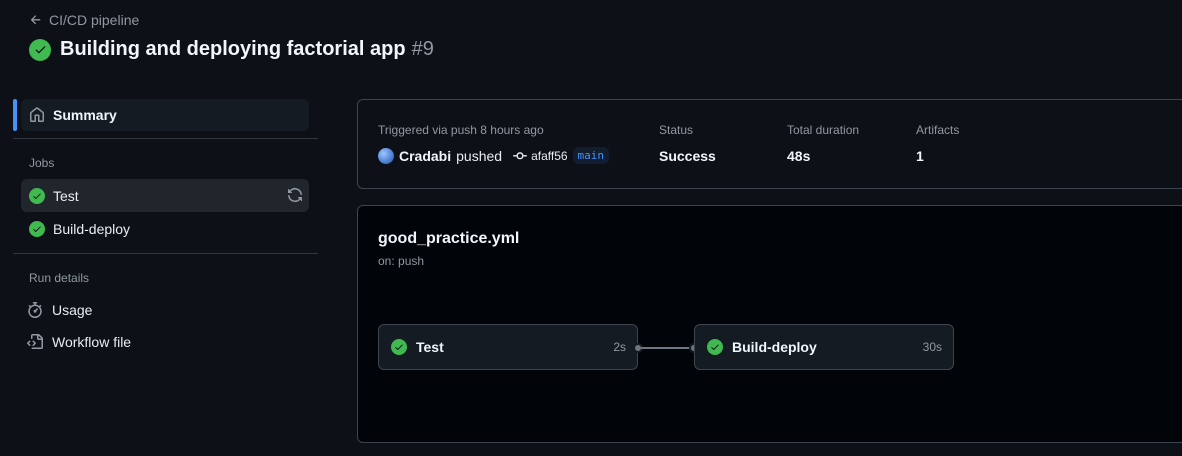 Image resolution: width=1182 pixels, height=456 pixels. Describe the element at coordinates (823, 130) in the screenshot. I see `duration-label: Total duration` at that location.